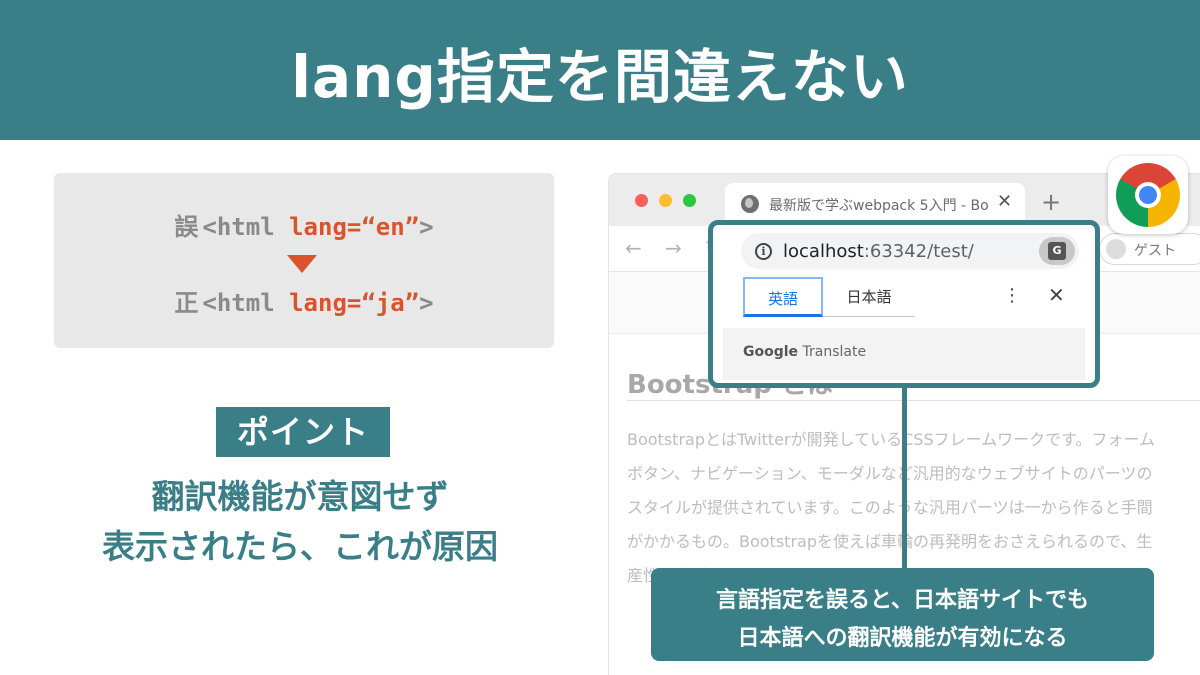 This screenshot has height=675, width=1200. Describe the element at coordinates (1155, 251) in the screenshot. I see `guest-label: ゲスト` at that location.